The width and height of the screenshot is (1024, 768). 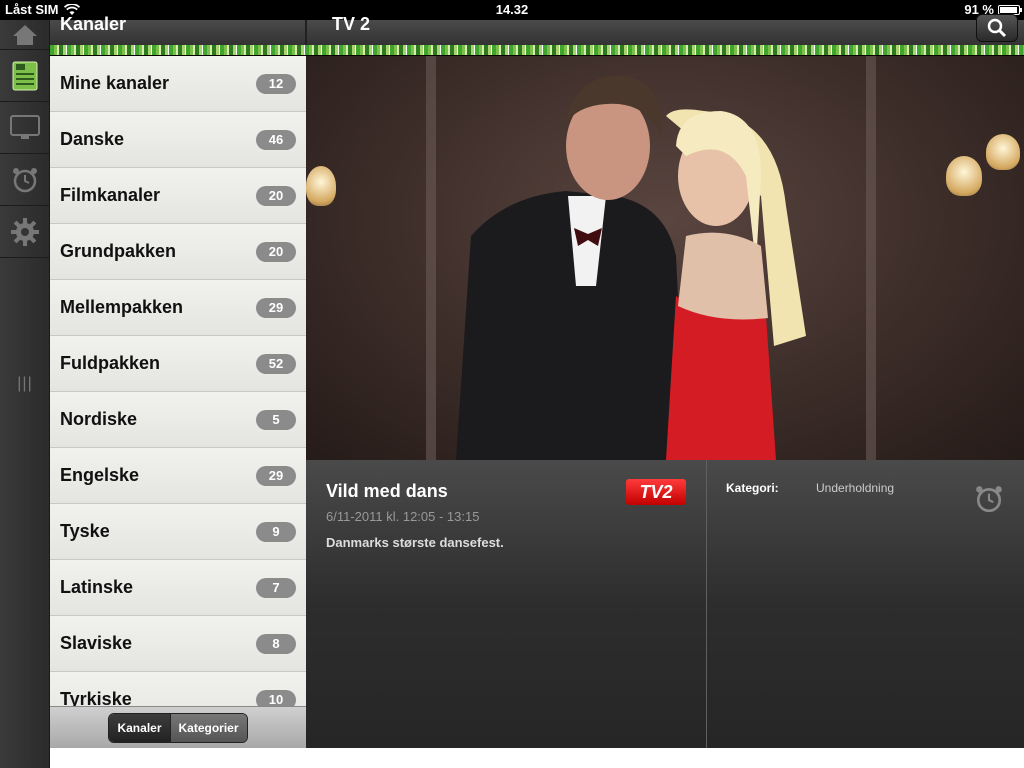 What do you see at coordinates (178, 476) in the screenshot?
I see `list-item: Engelske 29` at bounding box center [178, 476].